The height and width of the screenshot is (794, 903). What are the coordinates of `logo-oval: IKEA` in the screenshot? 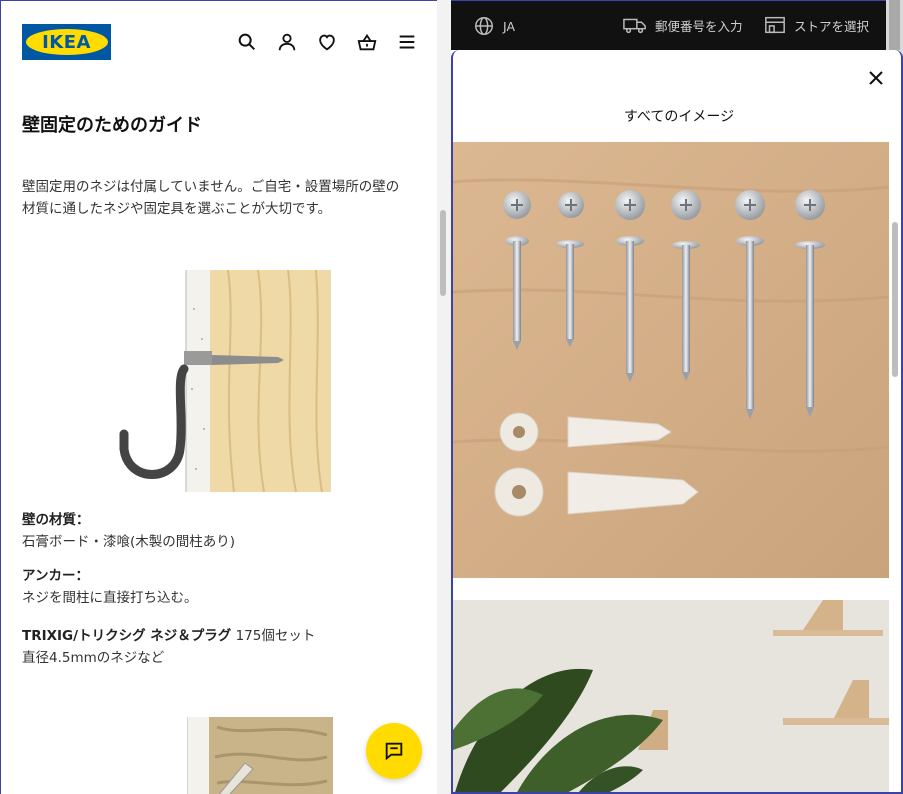 It's located at (66, 42).